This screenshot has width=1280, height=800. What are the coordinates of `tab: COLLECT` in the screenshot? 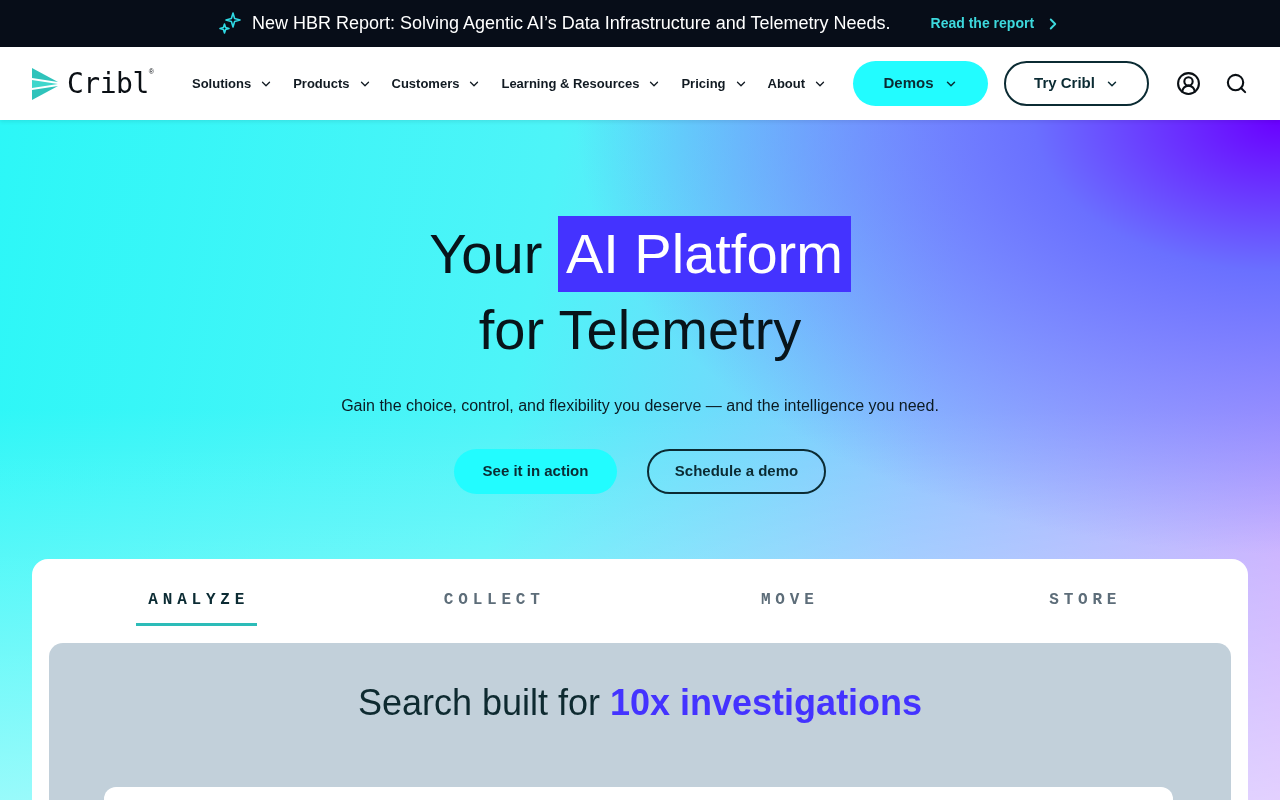 It's located at (492, 607).